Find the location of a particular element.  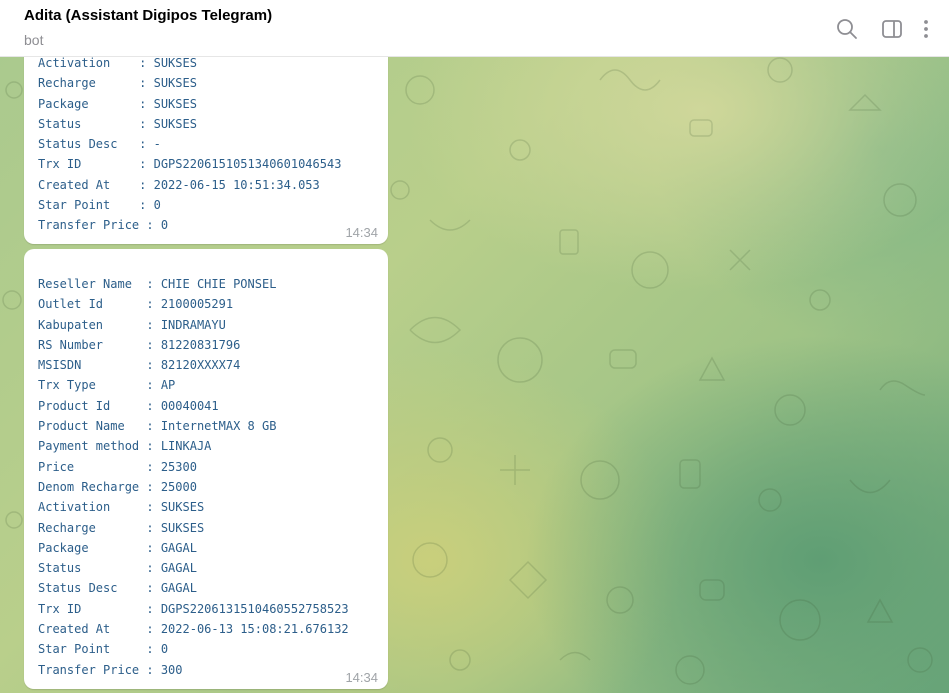

message-line: Created At : 2022-06-13 15:08:21.676132 is located at coordinates (193, 629).